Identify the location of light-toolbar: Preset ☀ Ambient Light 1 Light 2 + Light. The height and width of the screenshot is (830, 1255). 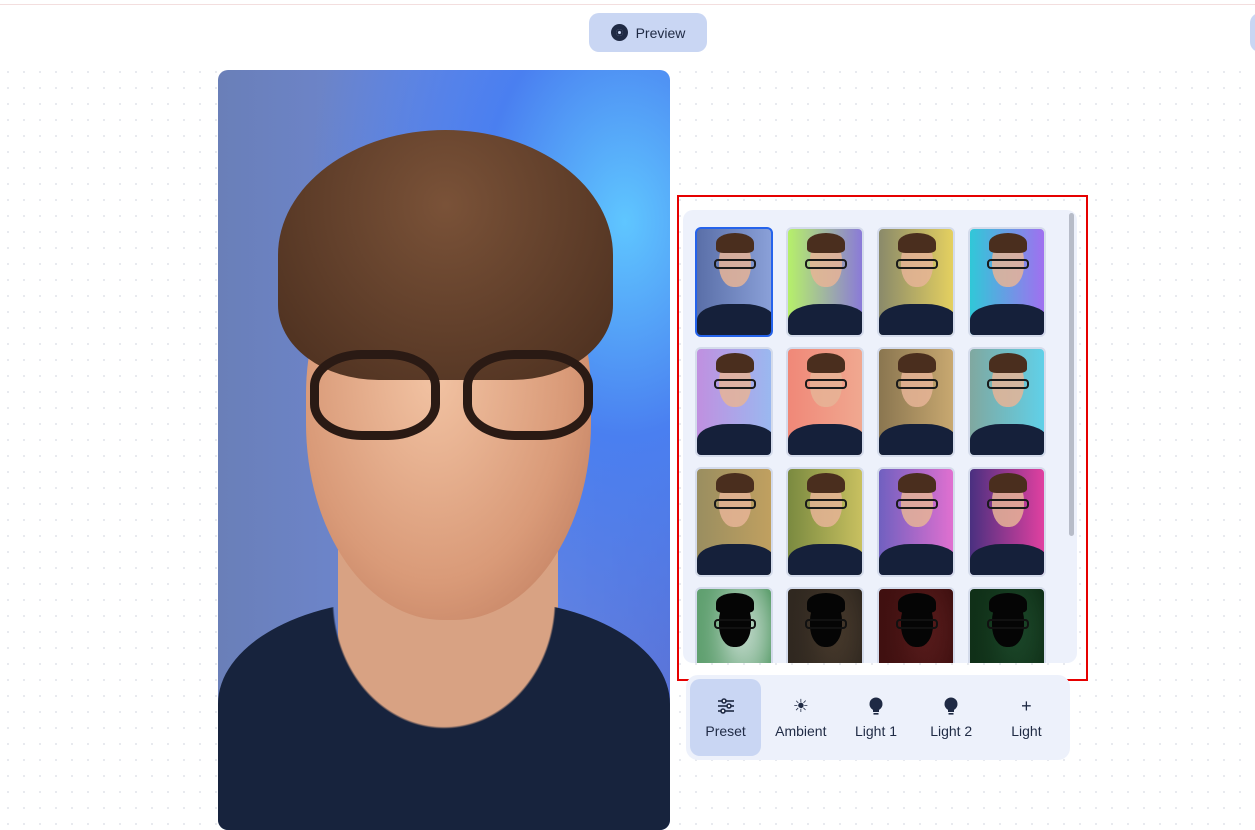
(878, 717).